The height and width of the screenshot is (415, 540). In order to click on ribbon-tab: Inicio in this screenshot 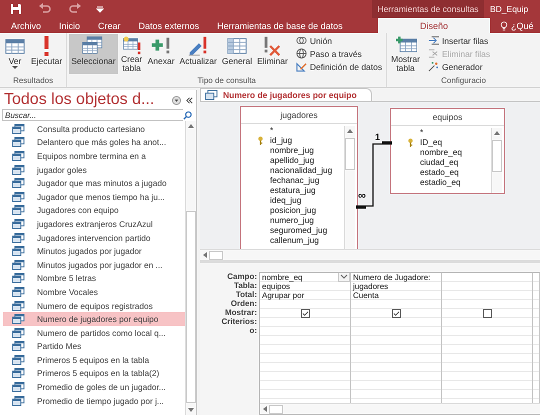, I will do `click(70, 25)`.